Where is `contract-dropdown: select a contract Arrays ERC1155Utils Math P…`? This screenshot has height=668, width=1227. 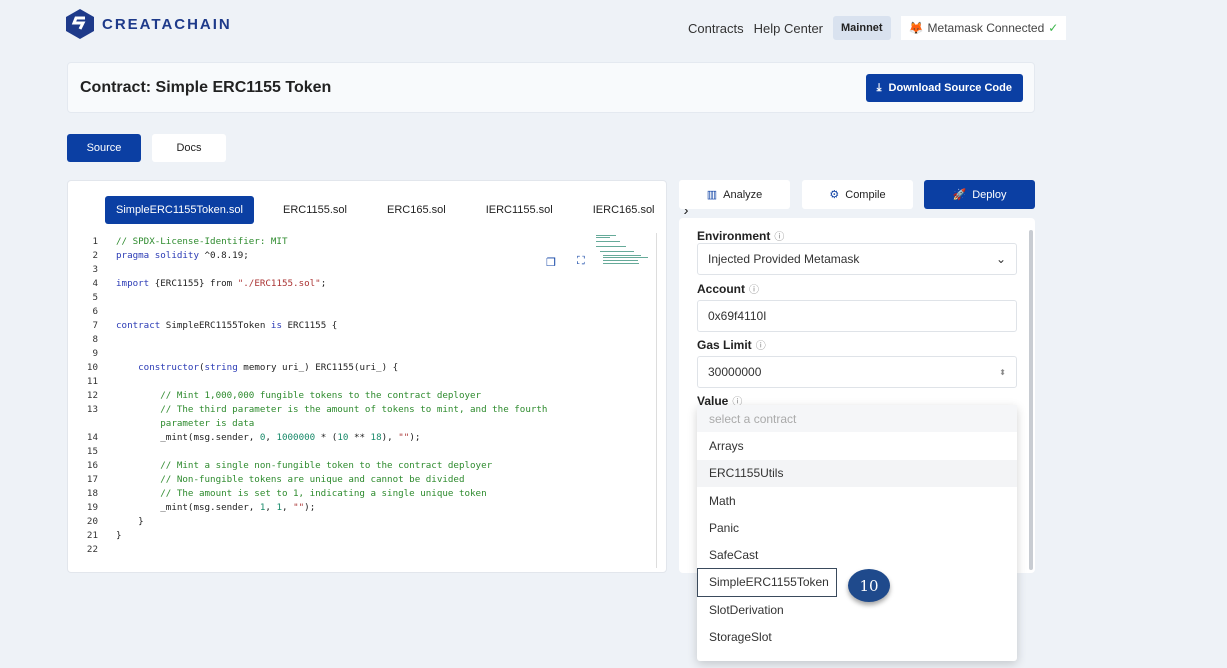 contract-dropdown: select a contract Arrays ERC1155Utils Math P… is located at coordinates (857, 533).